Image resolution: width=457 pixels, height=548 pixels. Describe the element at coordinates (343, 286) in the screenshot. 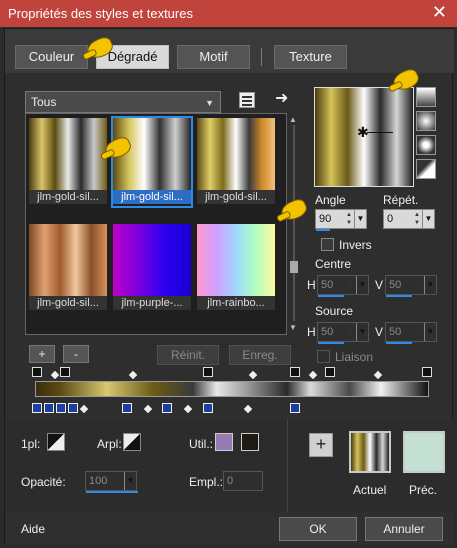

I see `center-h-input: 50 ▲ ▼ ▼` at that location.